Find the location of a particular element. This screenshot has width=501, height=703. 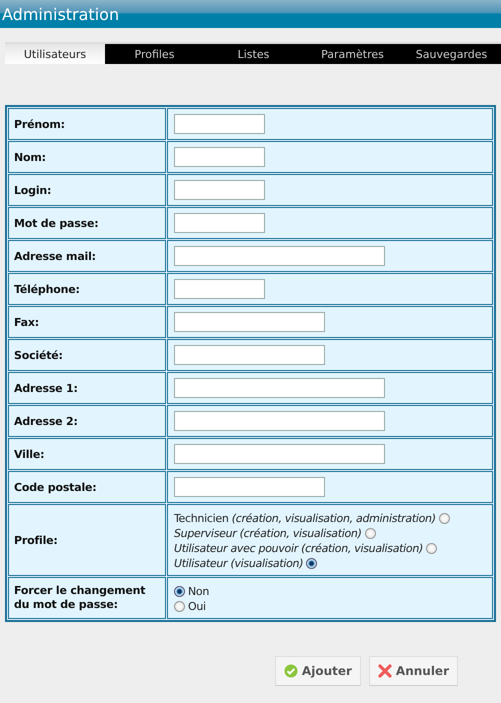

field-label: Forcer le changement du mot de passe: is located at coordinates (80, 598).